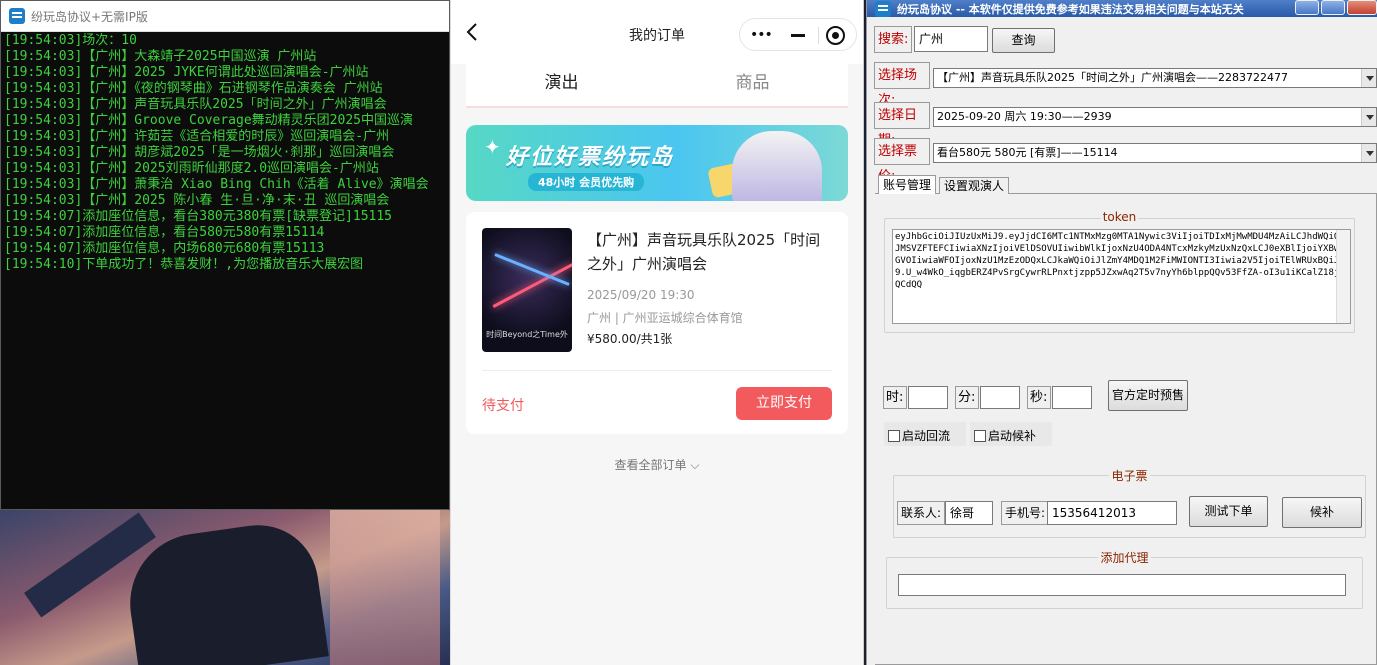 The width and height of the screenshot is (1377, 665). I want to click on log-line: [19:54:07]添加座位信息，看台580元580有票15114, so click(164, 232).